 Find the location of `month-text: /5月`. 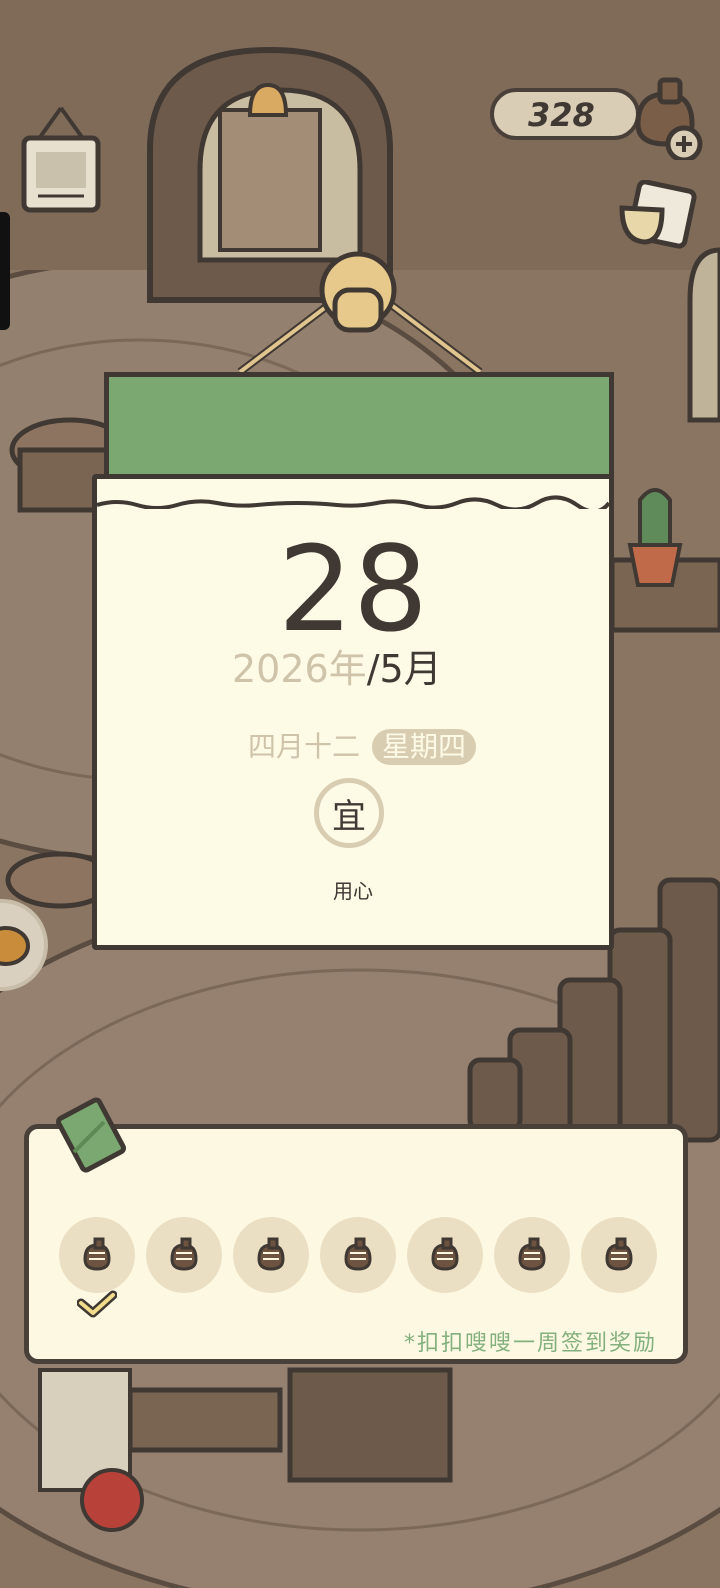

month-text: /5月 is located at coordinates (404, 669).